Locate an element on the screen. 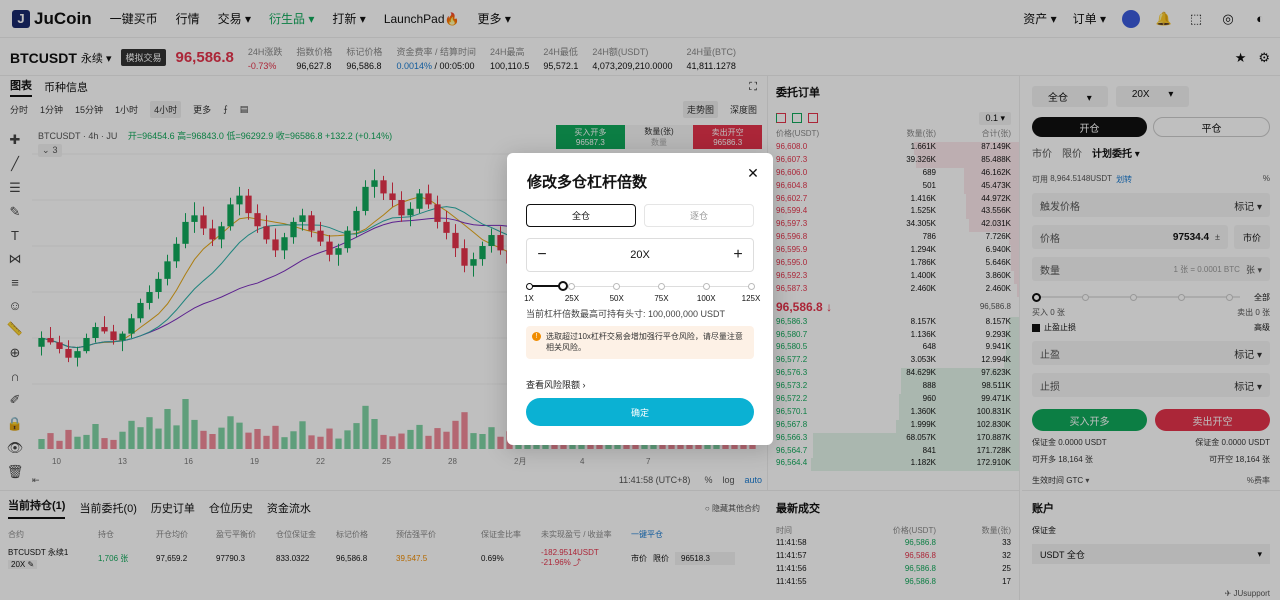  leverage-input: 20X is located at coordinates (640, 255).